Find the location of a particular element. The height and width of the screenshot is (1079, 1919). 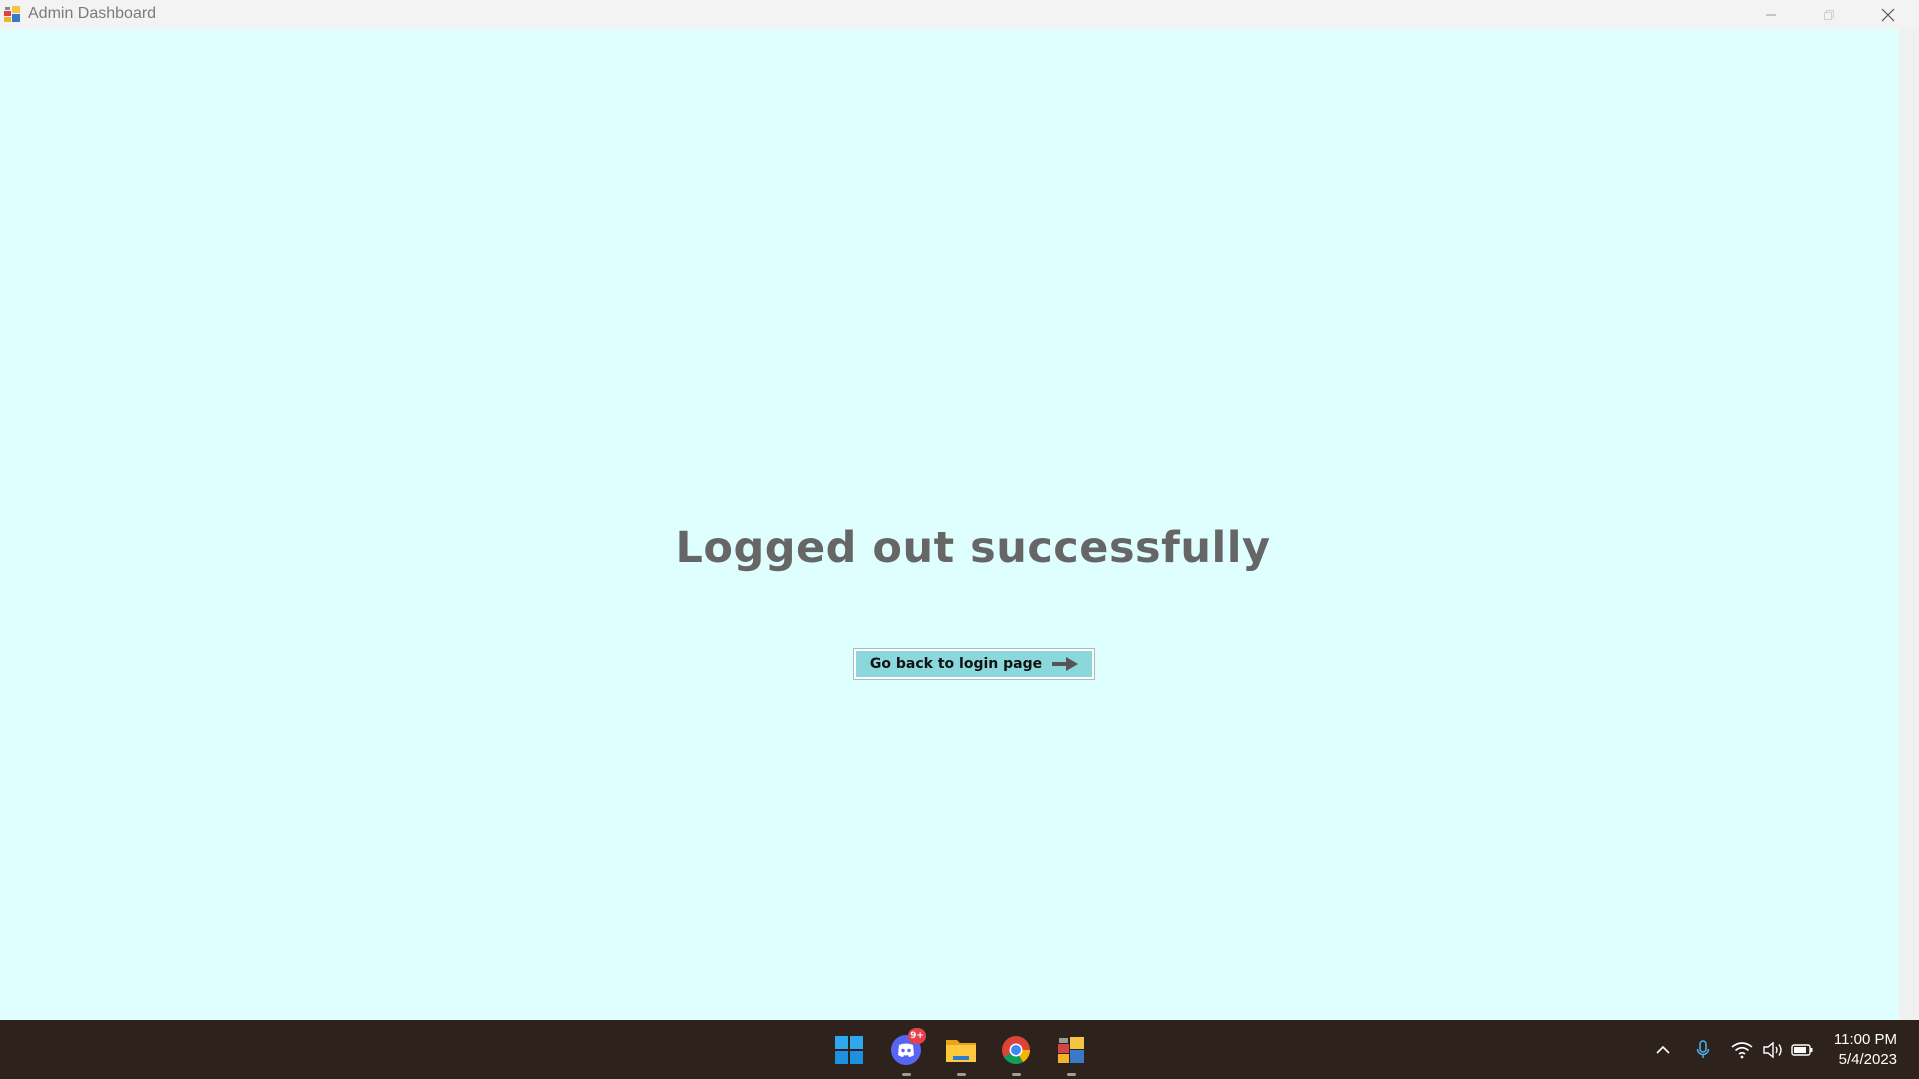

taskbar-chrome is located at coordinates (1016, 1053).